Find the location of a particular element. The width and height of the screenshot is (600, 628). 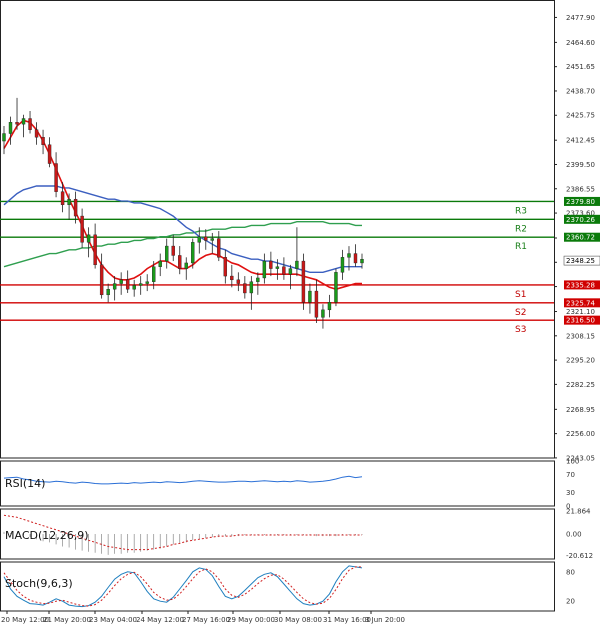

rsi-panel: 10070300RSI(14) is located at coordinates (289, 484).